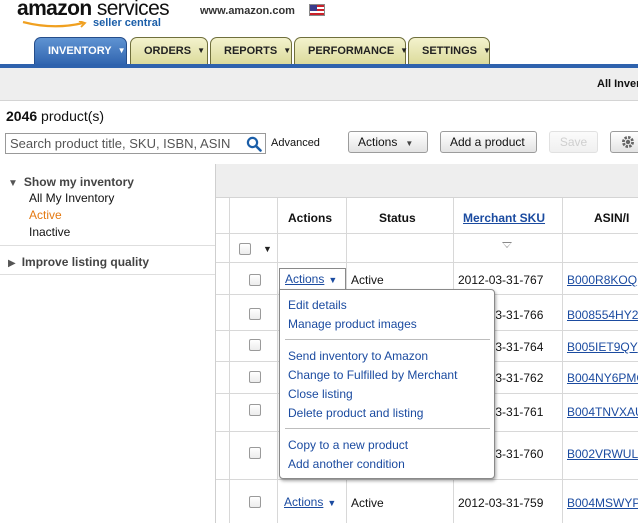 The height and width of the screenshot is (523, 638). Describe the element at coordinates (602, 280) in the screenshot. I see `row-asin-link: B000R8KOQ` at that location.